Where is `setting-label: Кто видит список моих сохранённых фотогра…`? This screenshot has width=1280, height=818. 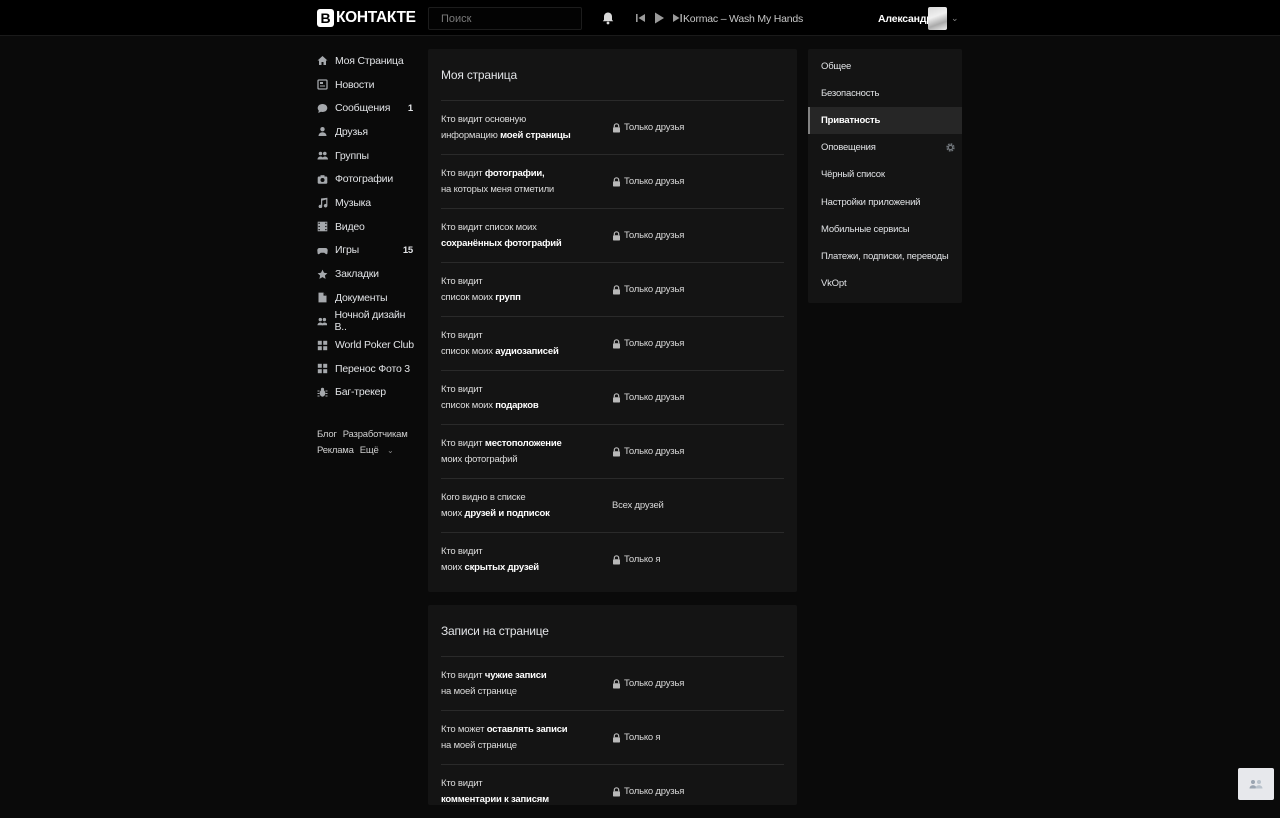 setting-label: Кто видит список моих сохранённых фотогра… is located at coordinates (526, 235).